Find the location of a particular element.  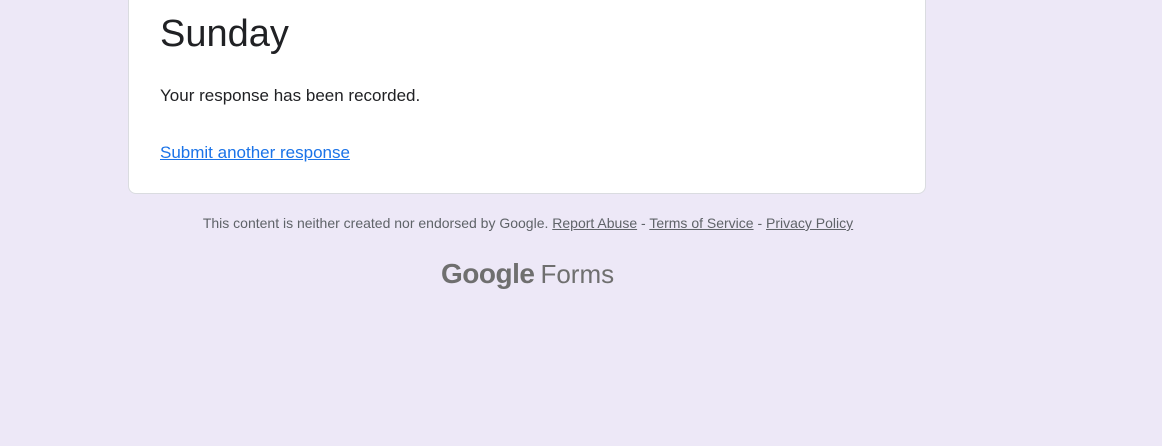

confirmation-message: Your response has been recorded. is located at coordinates (290, 95).